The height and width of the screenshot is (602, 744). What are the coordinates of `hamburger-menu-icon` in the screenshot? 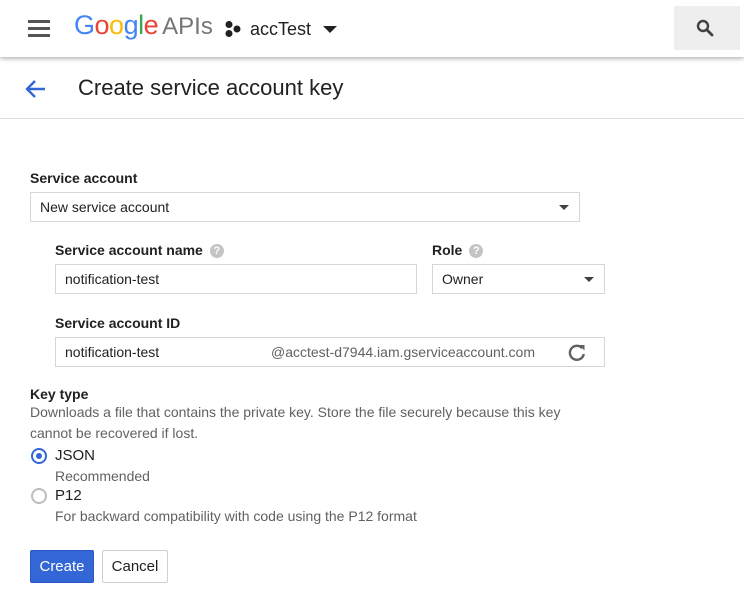 It's located at (40, 29).